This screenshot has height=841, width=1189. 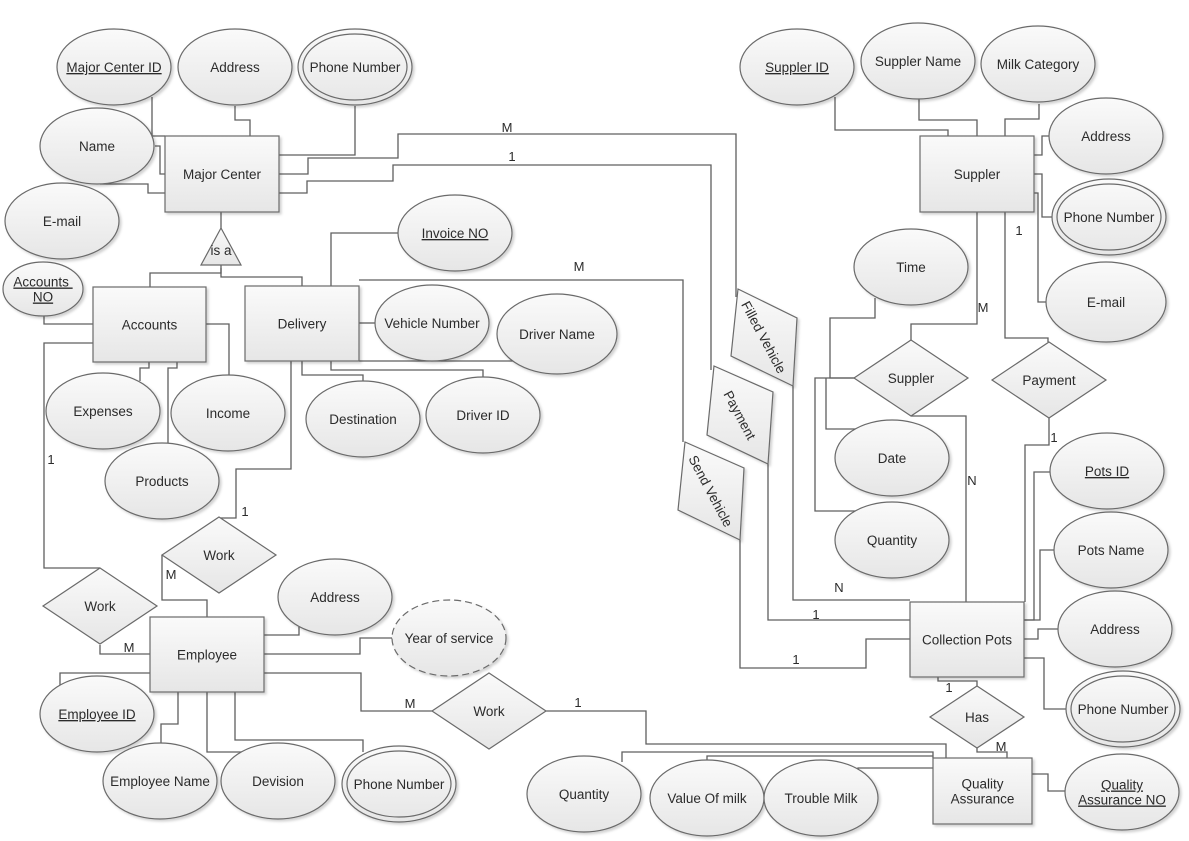 I want to click on attribute-qa-no: Quality Assurance NO, so click(x=1122, y=792).